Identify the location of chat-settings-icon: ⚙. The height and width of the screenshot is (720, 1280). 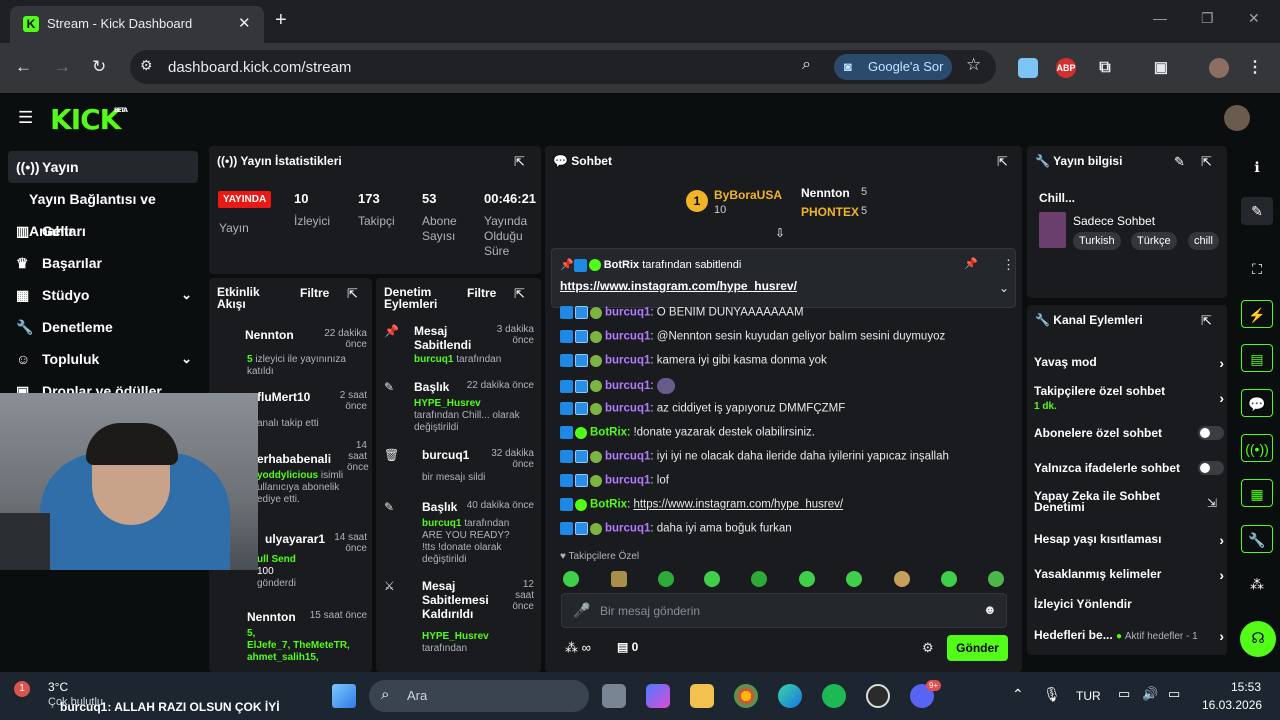
(928, 648).